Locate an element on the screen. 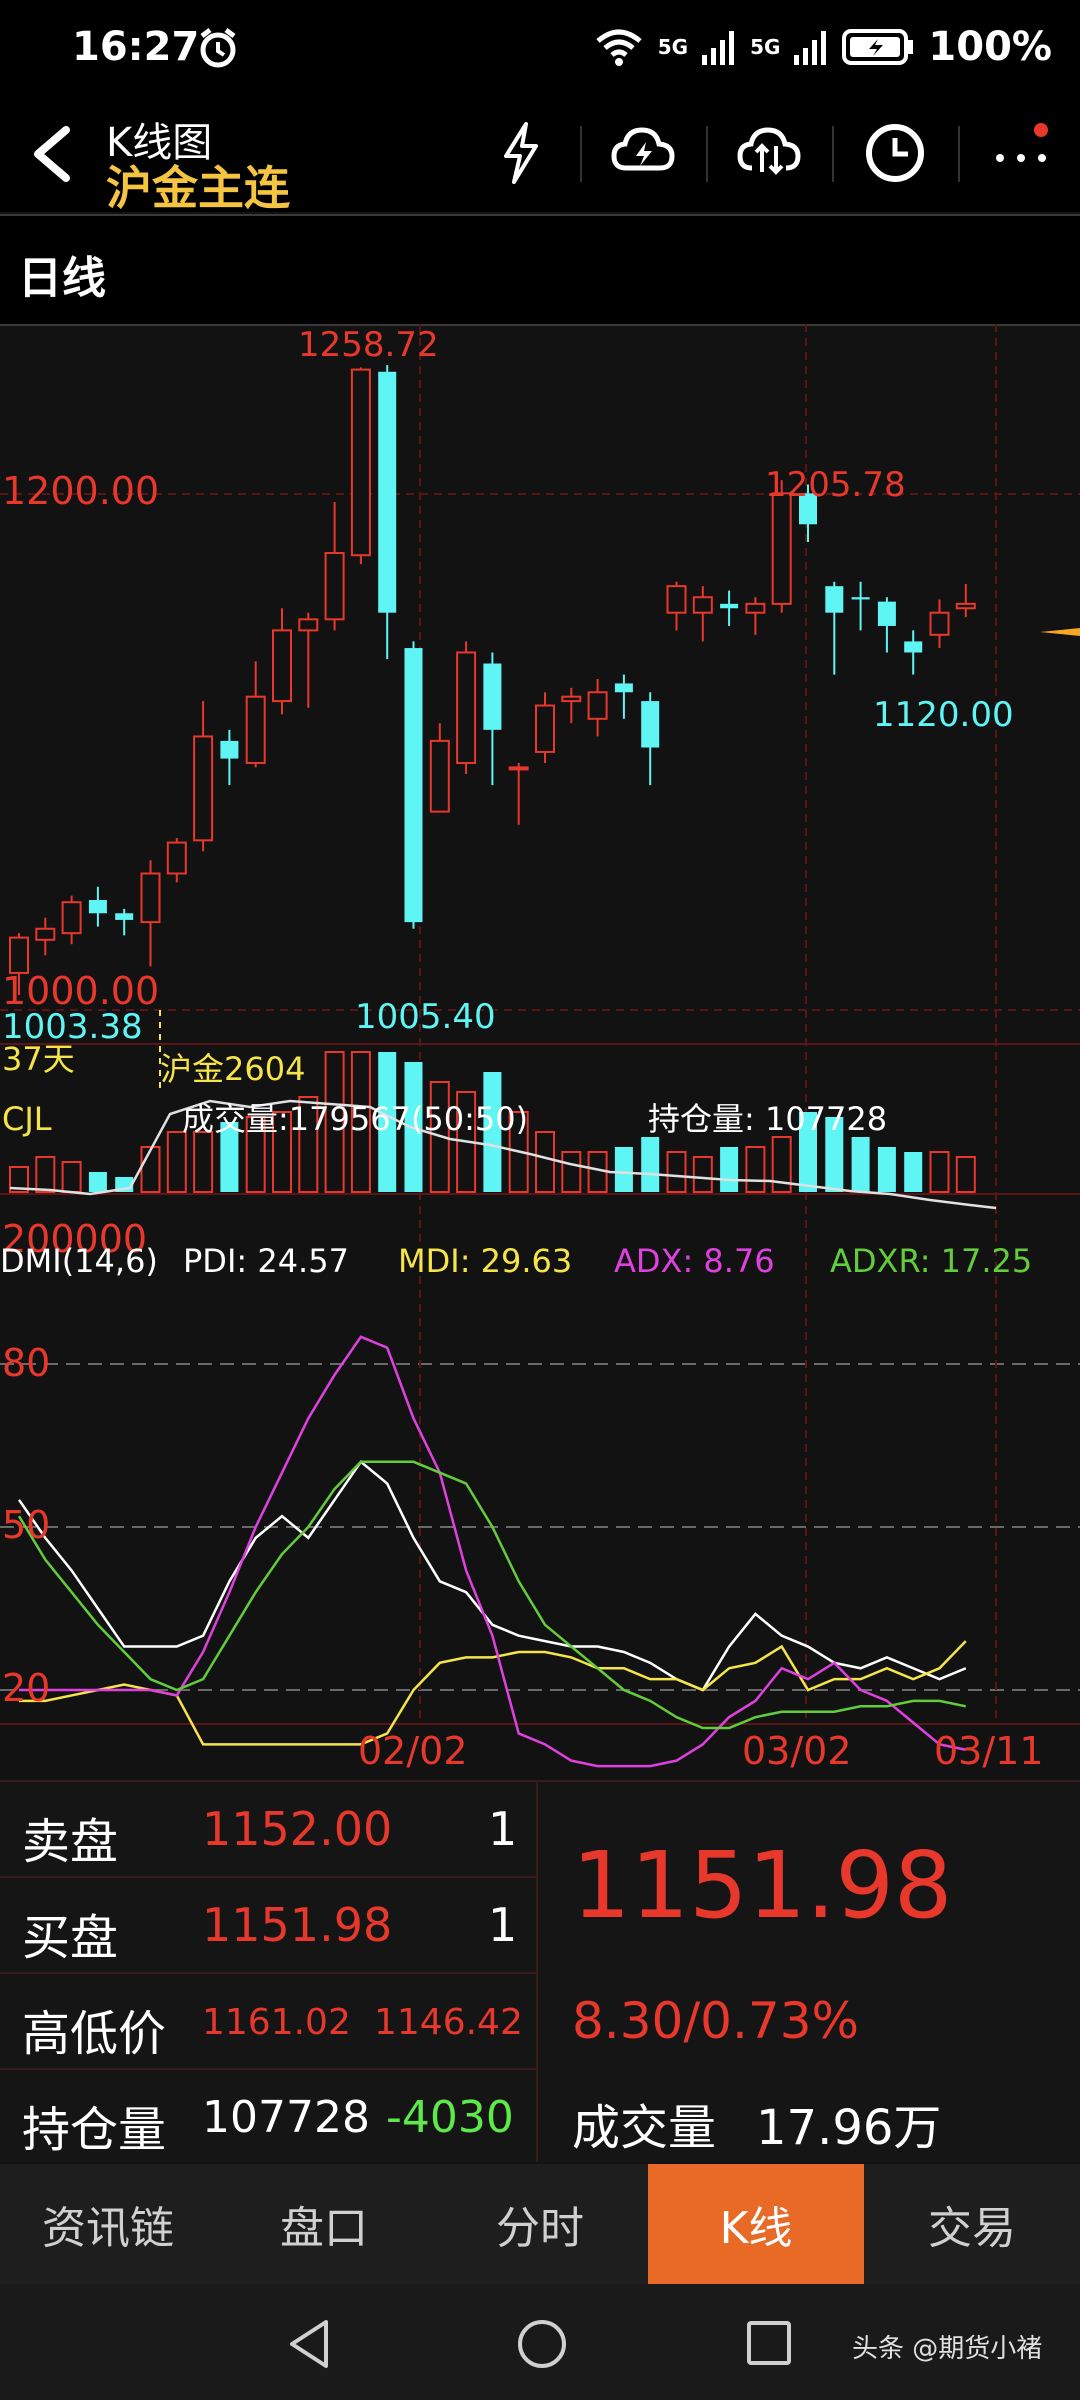 The width and height of the screenshot is (1080, 2400). open-interest-label: 持仓量 is located at coordinates (94, 2130).